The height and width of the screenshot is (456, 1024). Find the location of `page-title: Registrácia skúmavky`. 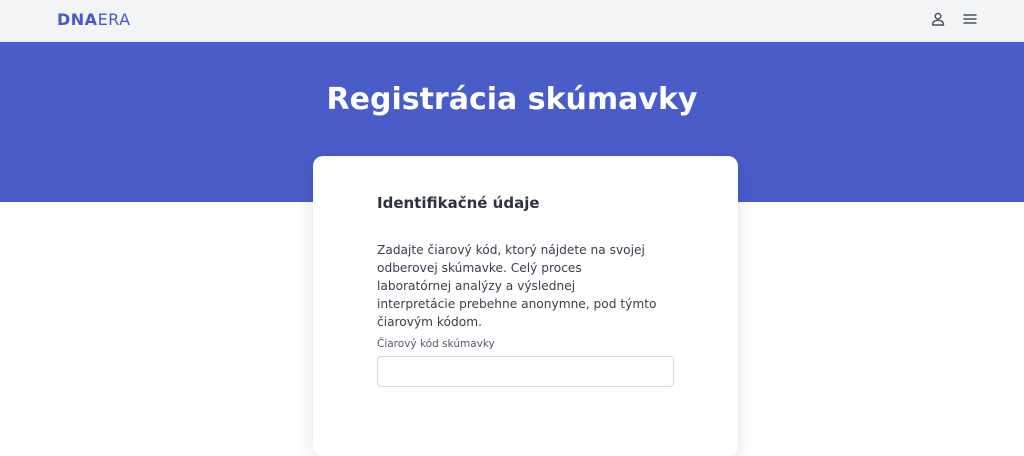

page-title: Registrácia skúmavky is located at coordinates (512, 99).